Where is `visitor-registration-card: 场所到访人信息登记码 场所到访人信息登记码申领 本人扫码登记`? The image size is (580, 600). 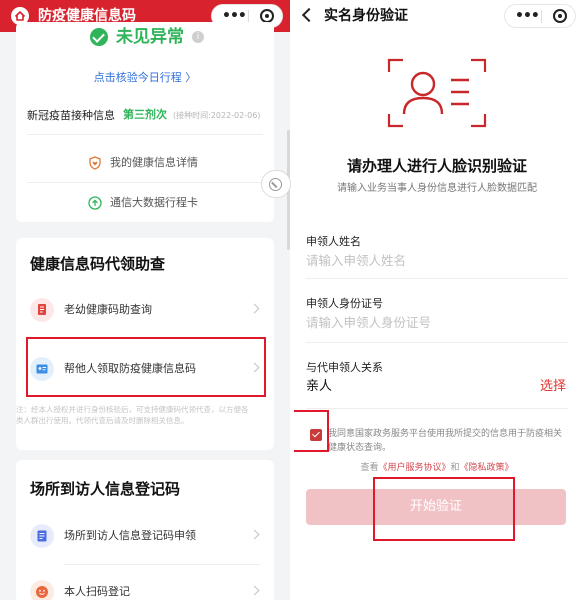 visitor-registration-card: 场所到访人信息登记码 场所到访人信息登记码申领 本人扫码登记 is located at coordinates (145, 530).